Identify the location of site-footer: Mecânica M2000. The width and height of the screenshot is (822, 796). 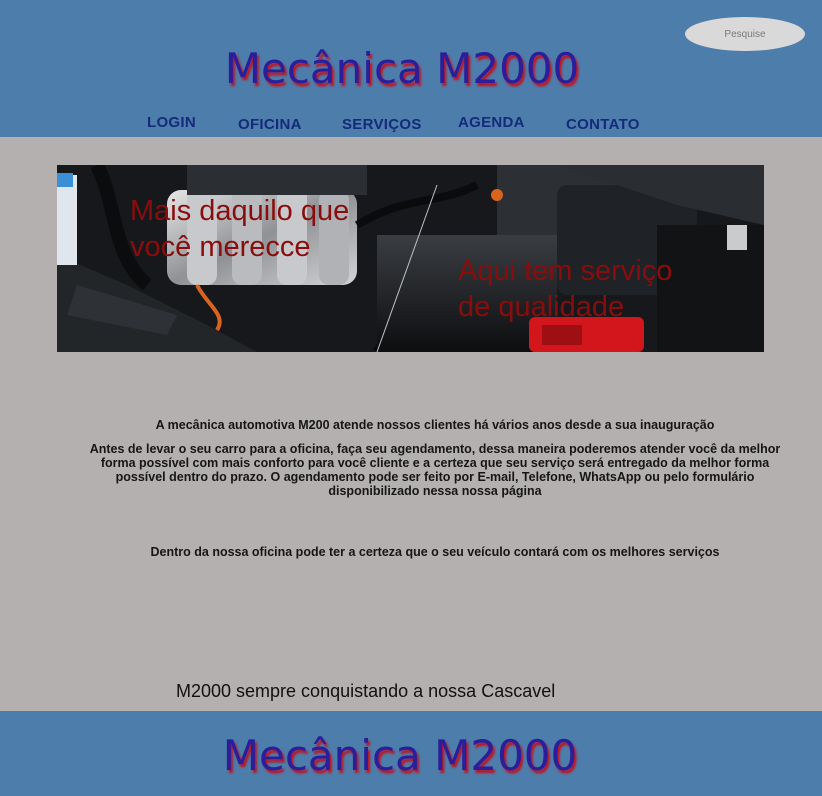
(411, 753).